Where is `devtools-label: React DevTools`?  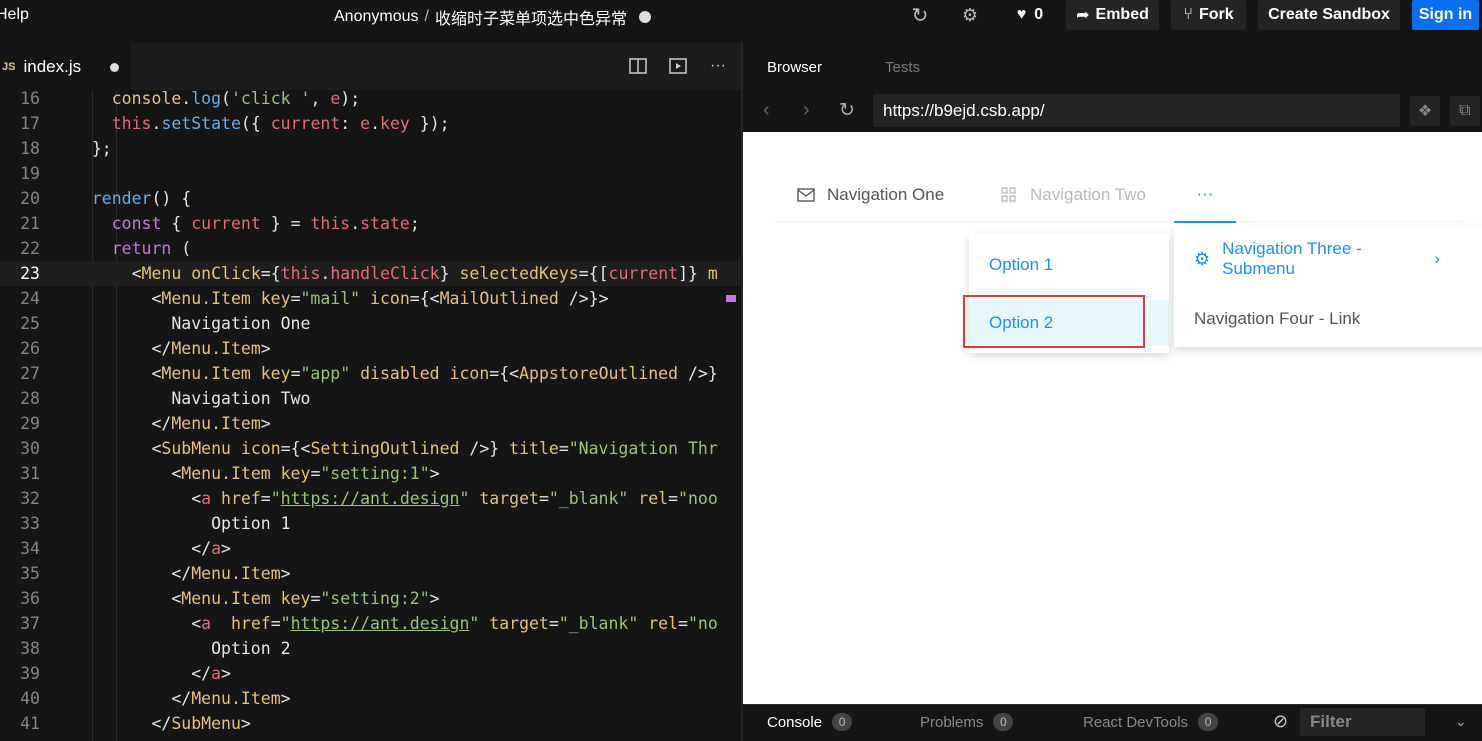
devtools-label: React DevTools is located at coordinates (1136, 722).